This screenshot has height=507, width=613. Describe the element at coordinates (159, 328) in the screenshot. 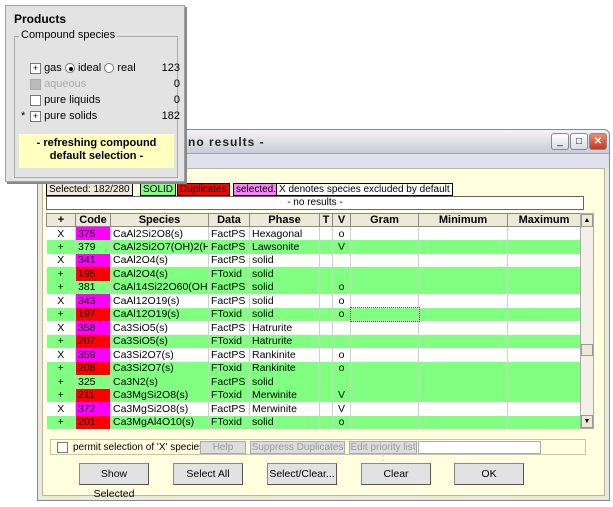

I see `cell-species: Ca3SiO5(s)` at that location.